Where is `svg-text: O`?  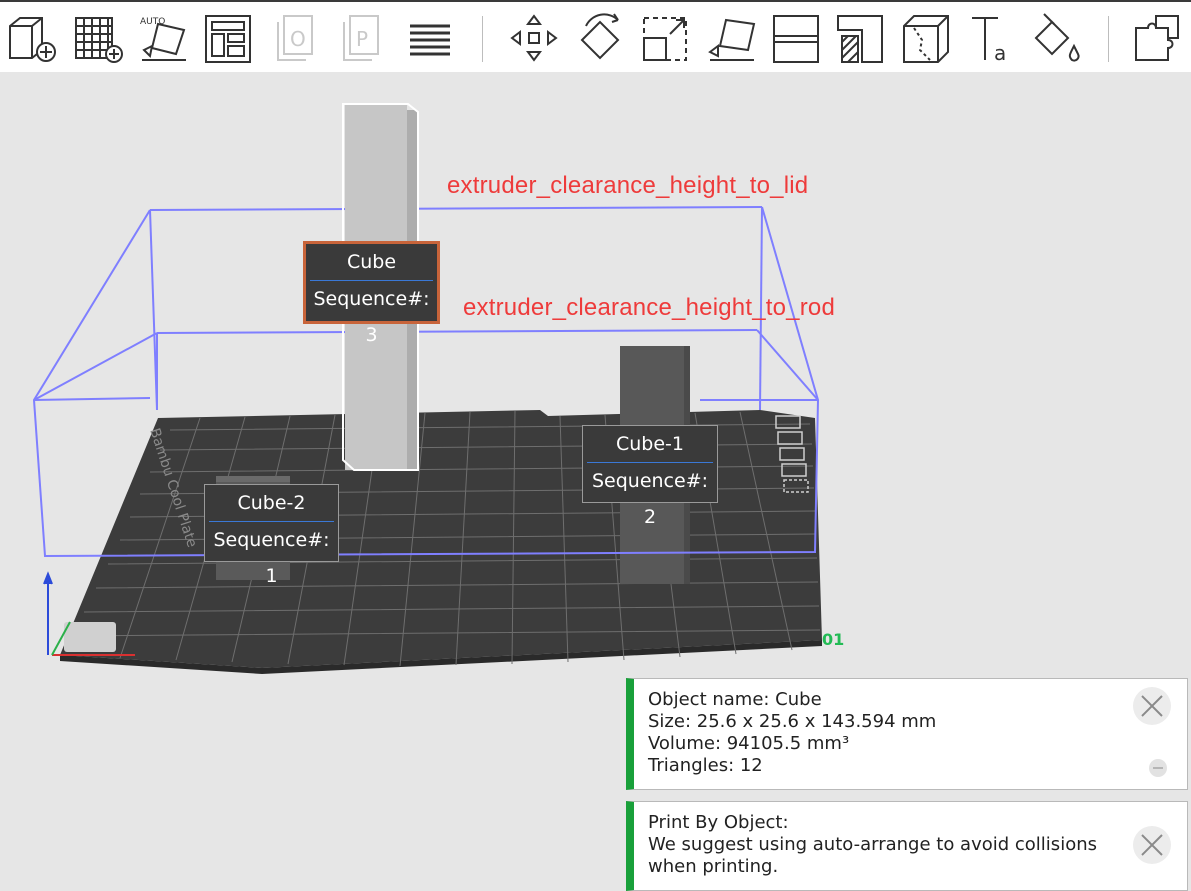
svg-text: O is located at coordinates (298, 39).